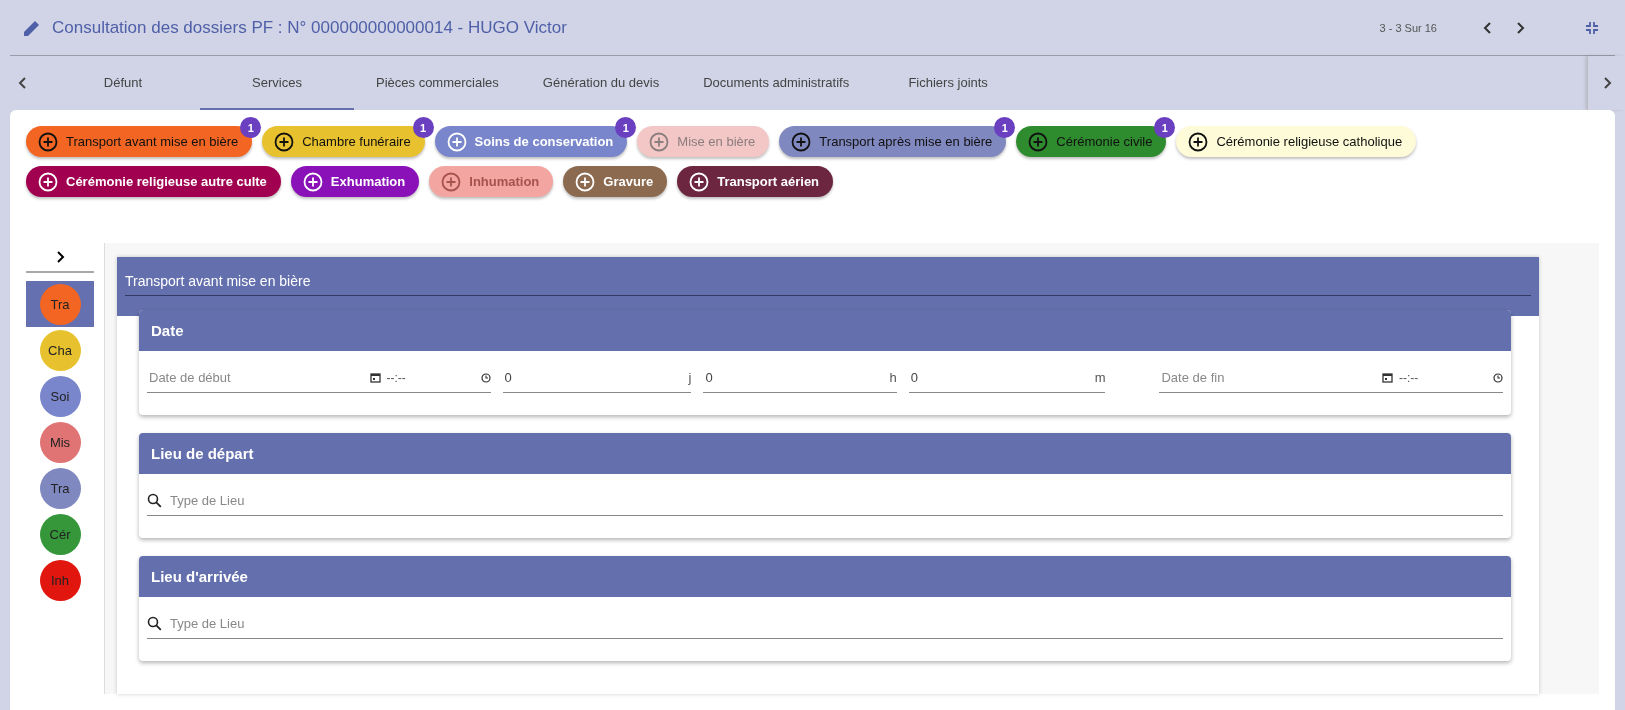 Image resolution: width=1625 pixels, height=710 pixels. What do you see at coordinates (60, 442) in the screenshot?
I see `service-dot: Mis` at bounding box center [60, 442].